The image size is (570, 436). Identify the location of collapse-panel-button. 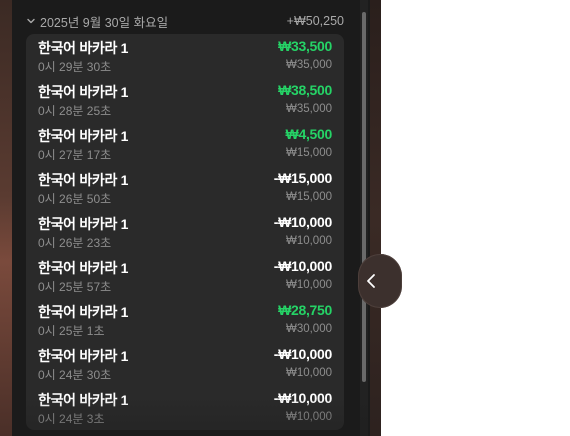
(380, 281).